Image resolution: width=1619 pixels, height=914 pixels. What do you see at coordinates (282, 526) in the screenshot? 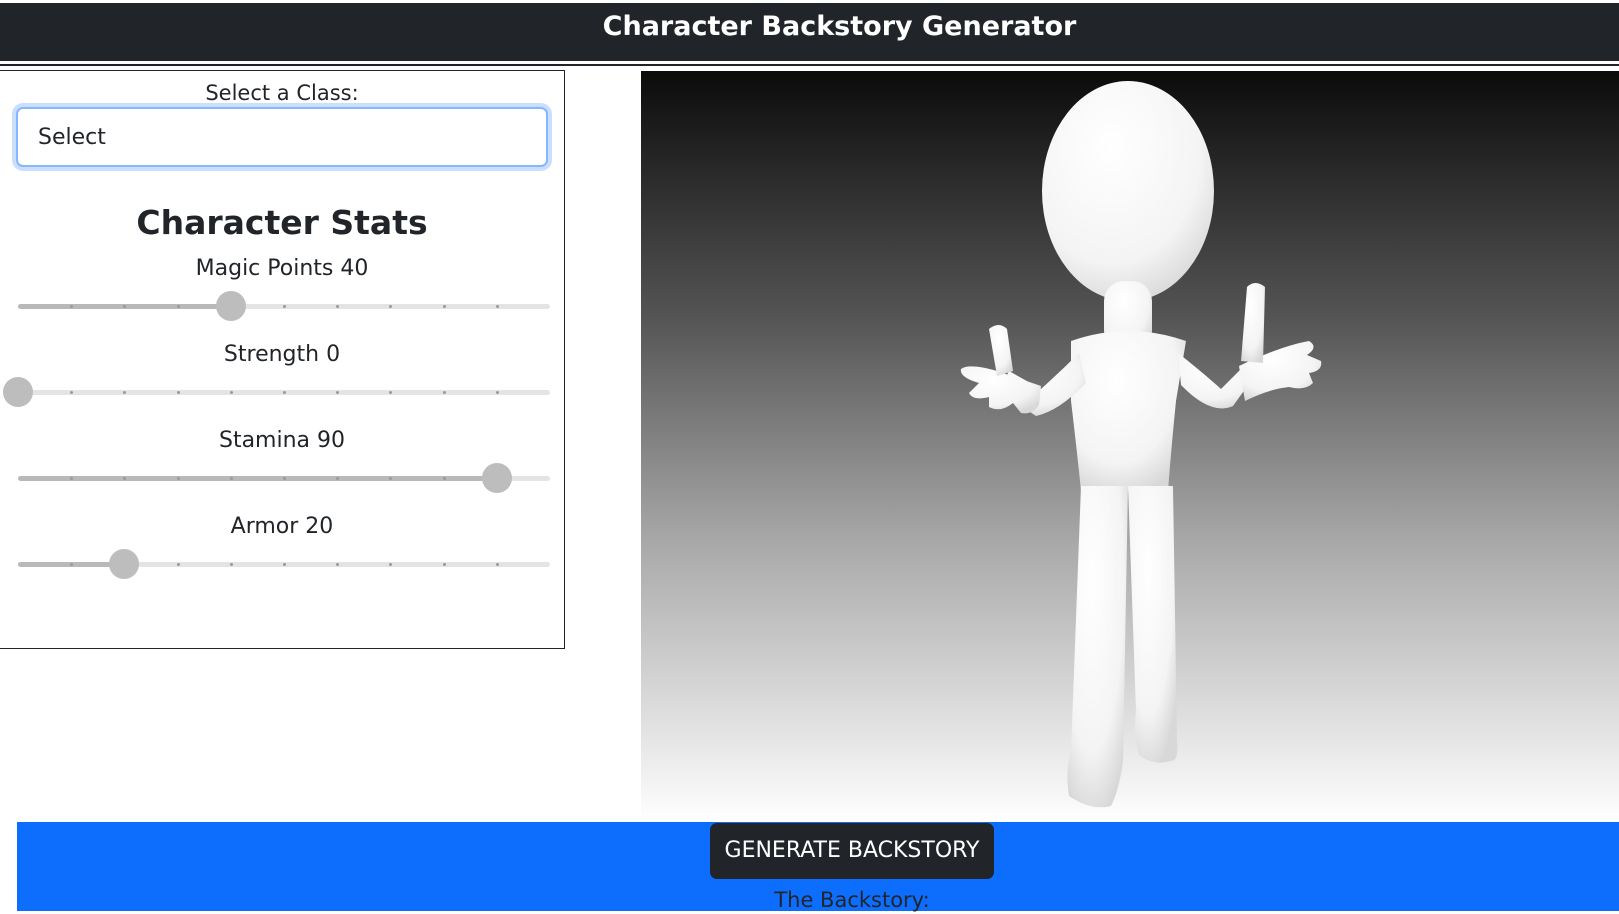
I see `armor-label: Armor 20` at bounding box center [282, 526].